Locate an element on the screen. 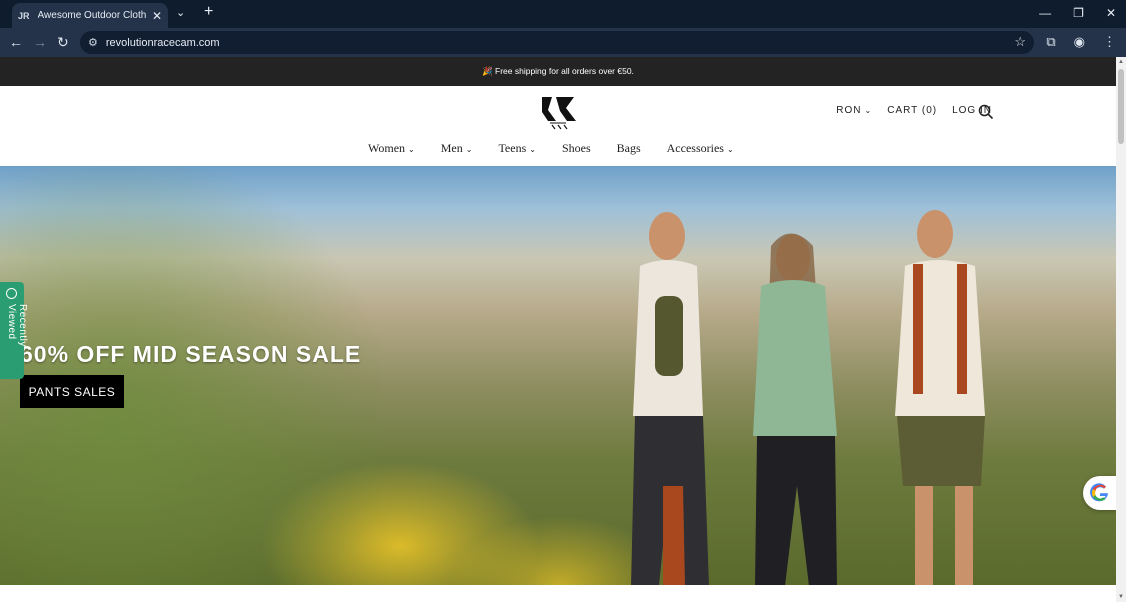 This screenshot has width=1126, height=602. nav-item-bags: Bags is located at coordinates (629, 148).